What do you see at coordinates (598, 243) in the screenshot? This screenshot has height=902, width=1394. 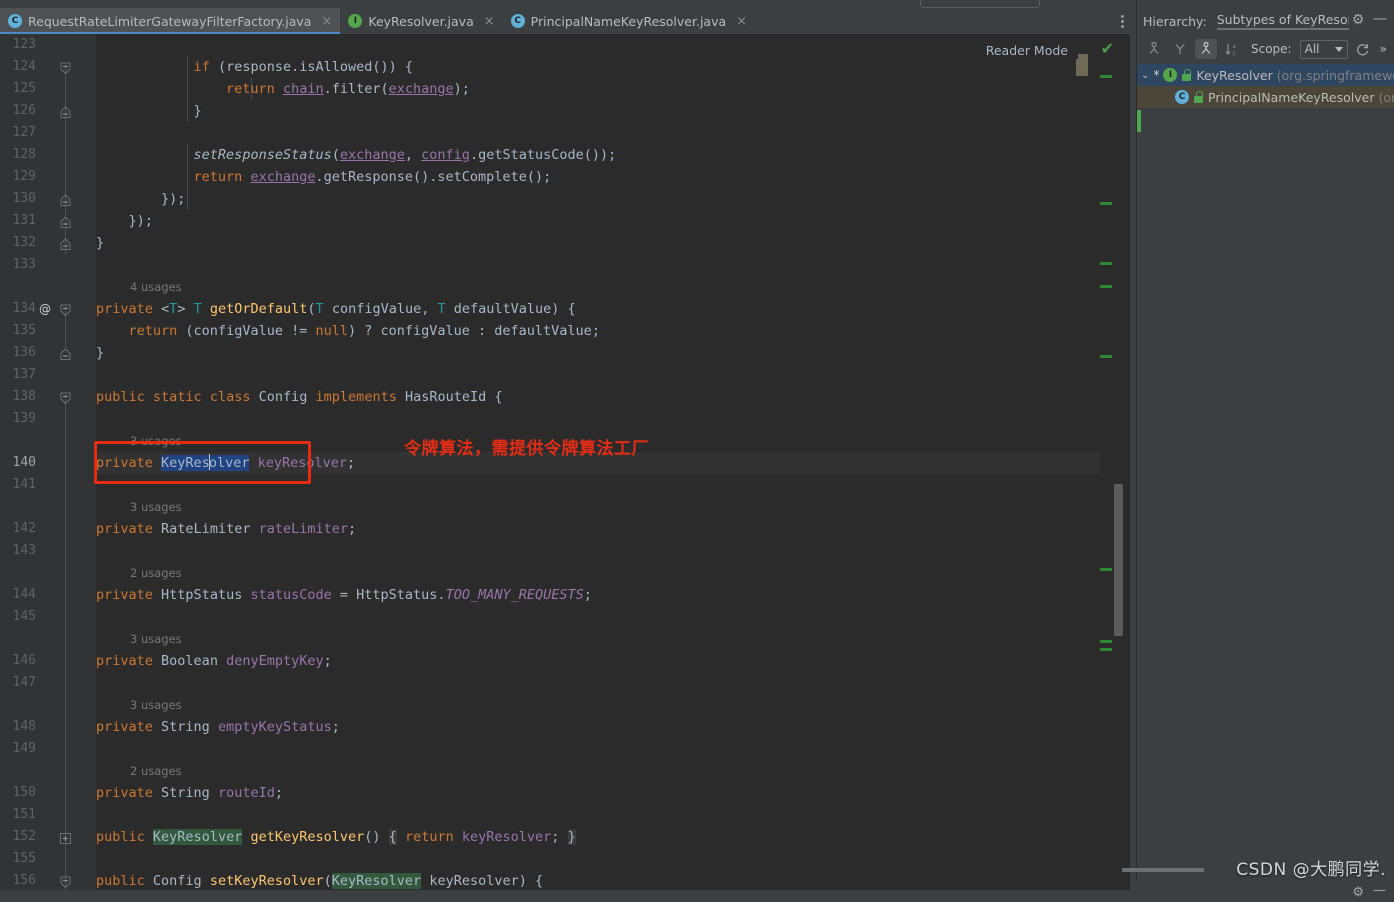 I see `code-line-132: }` at bounding box center [598, 243].